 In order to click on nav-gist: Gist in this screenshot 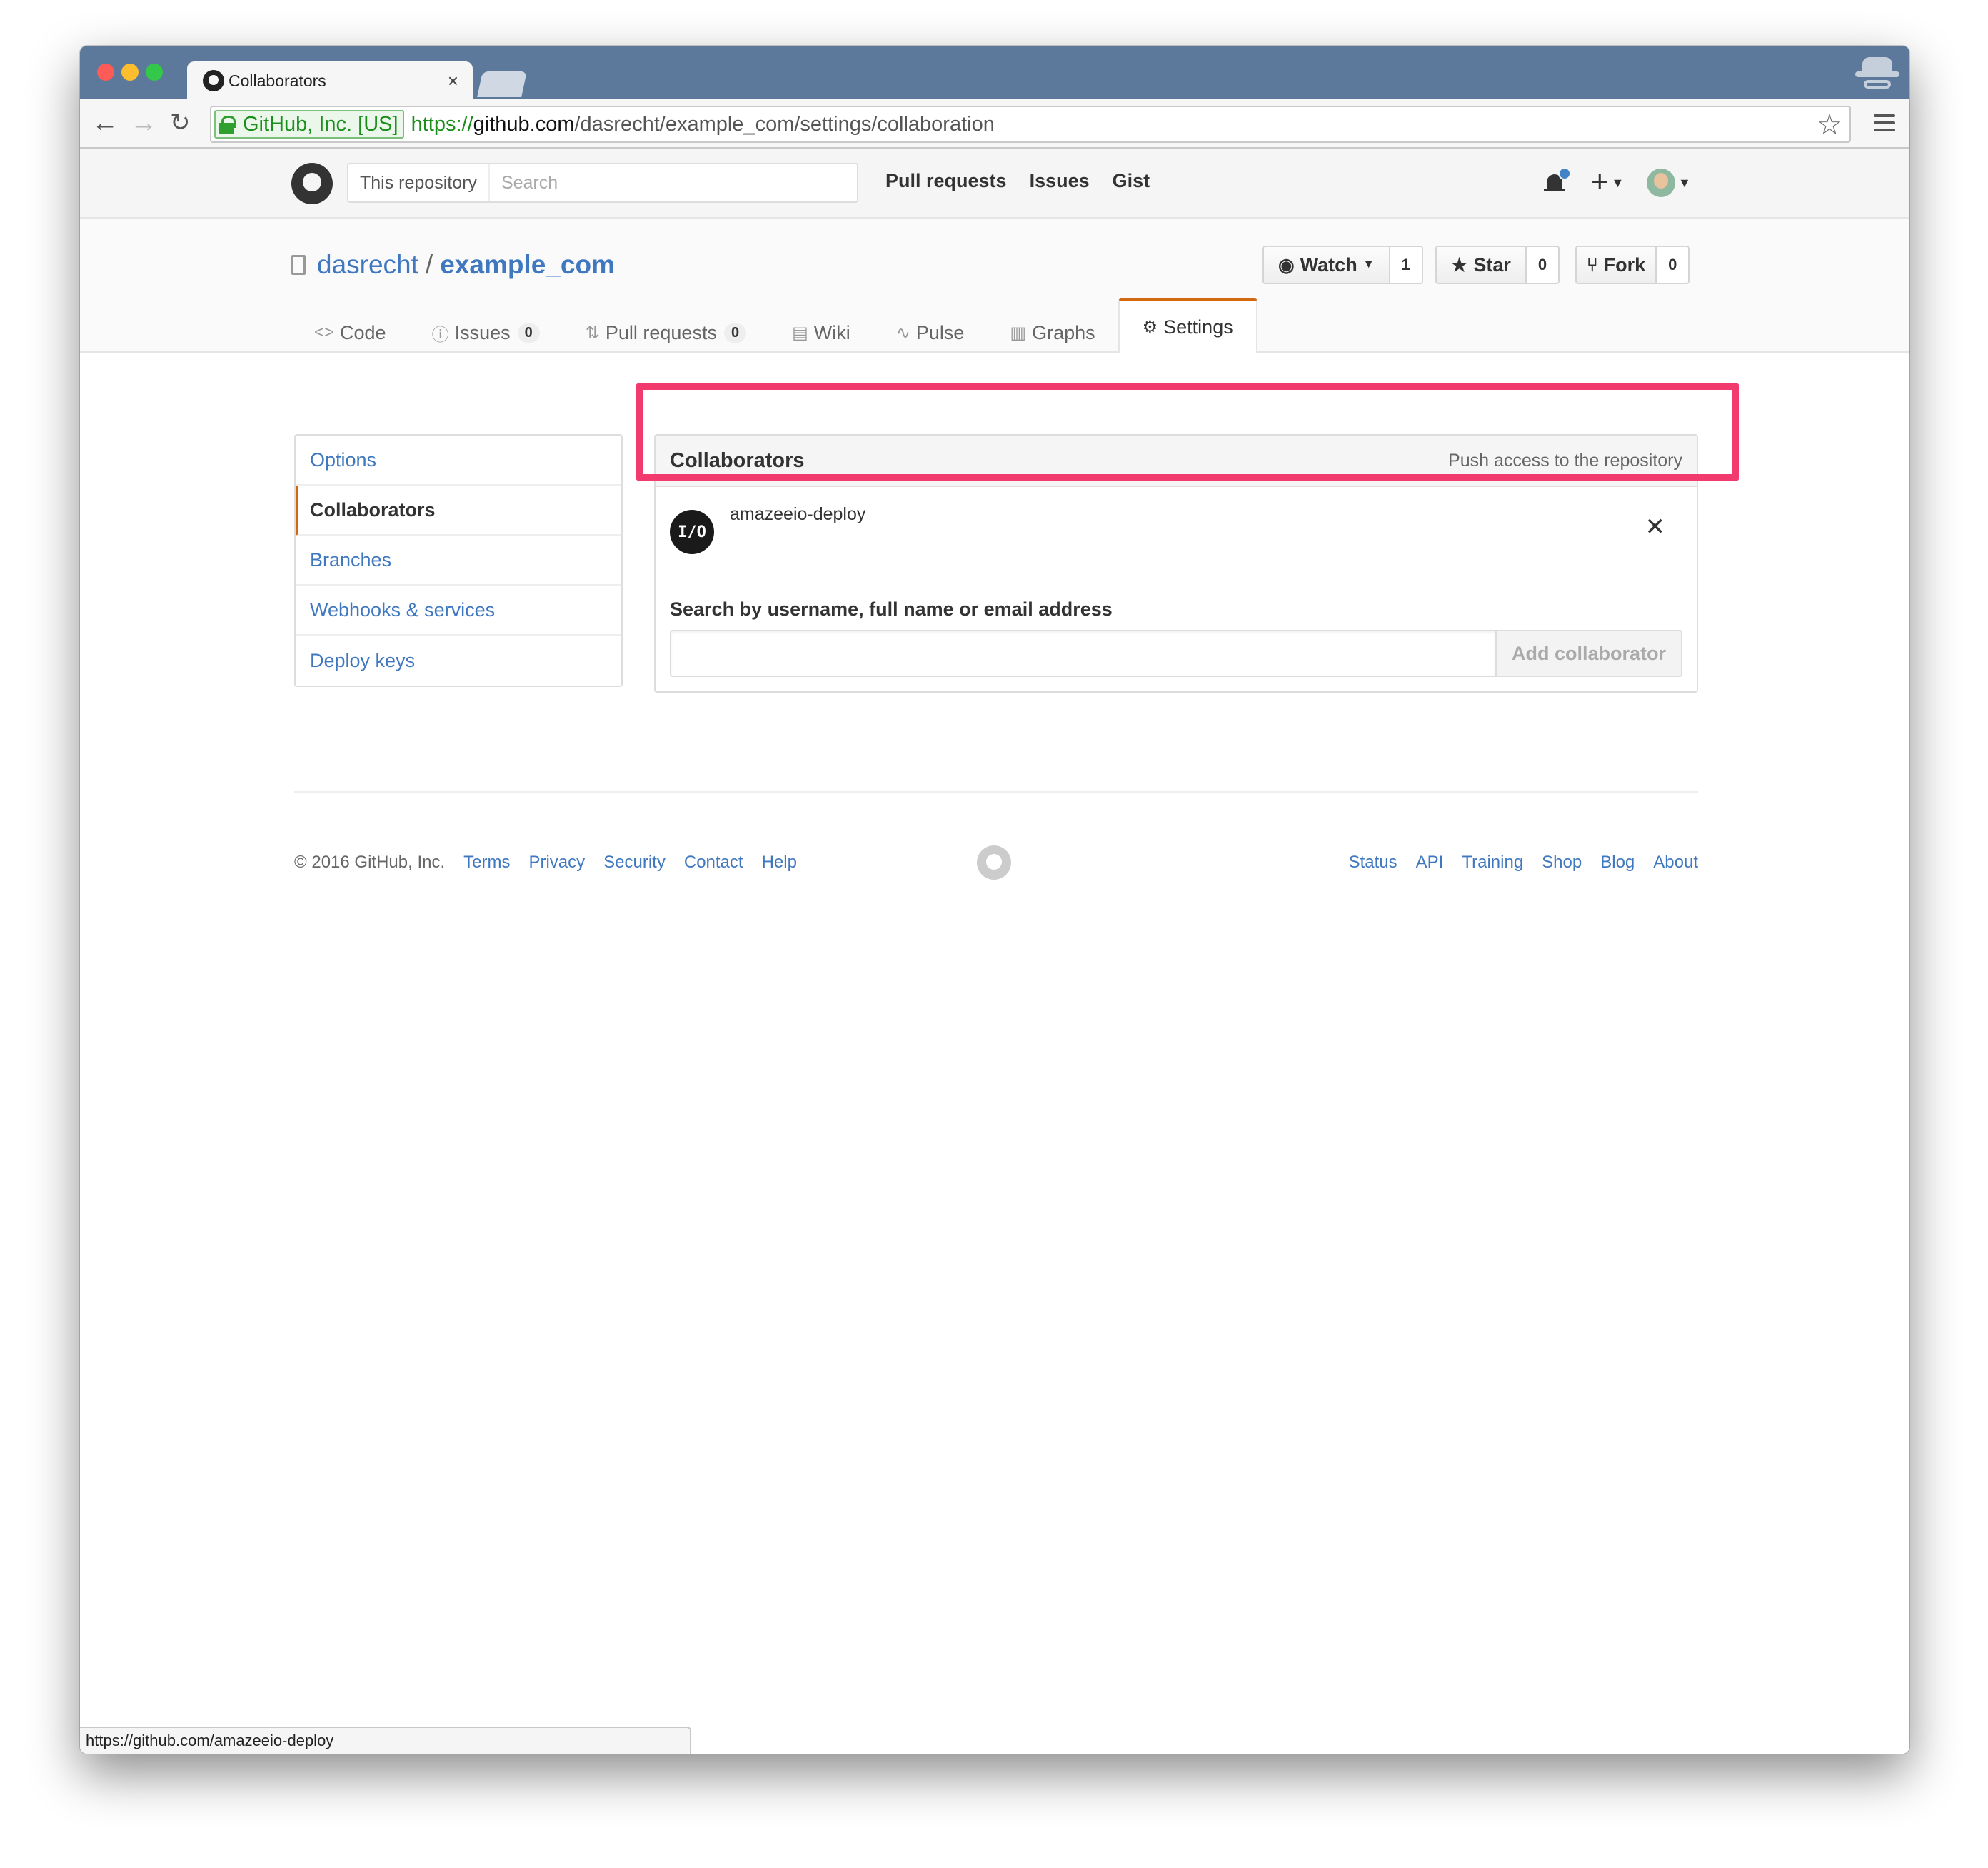, I will do `click(1131, 181)`.